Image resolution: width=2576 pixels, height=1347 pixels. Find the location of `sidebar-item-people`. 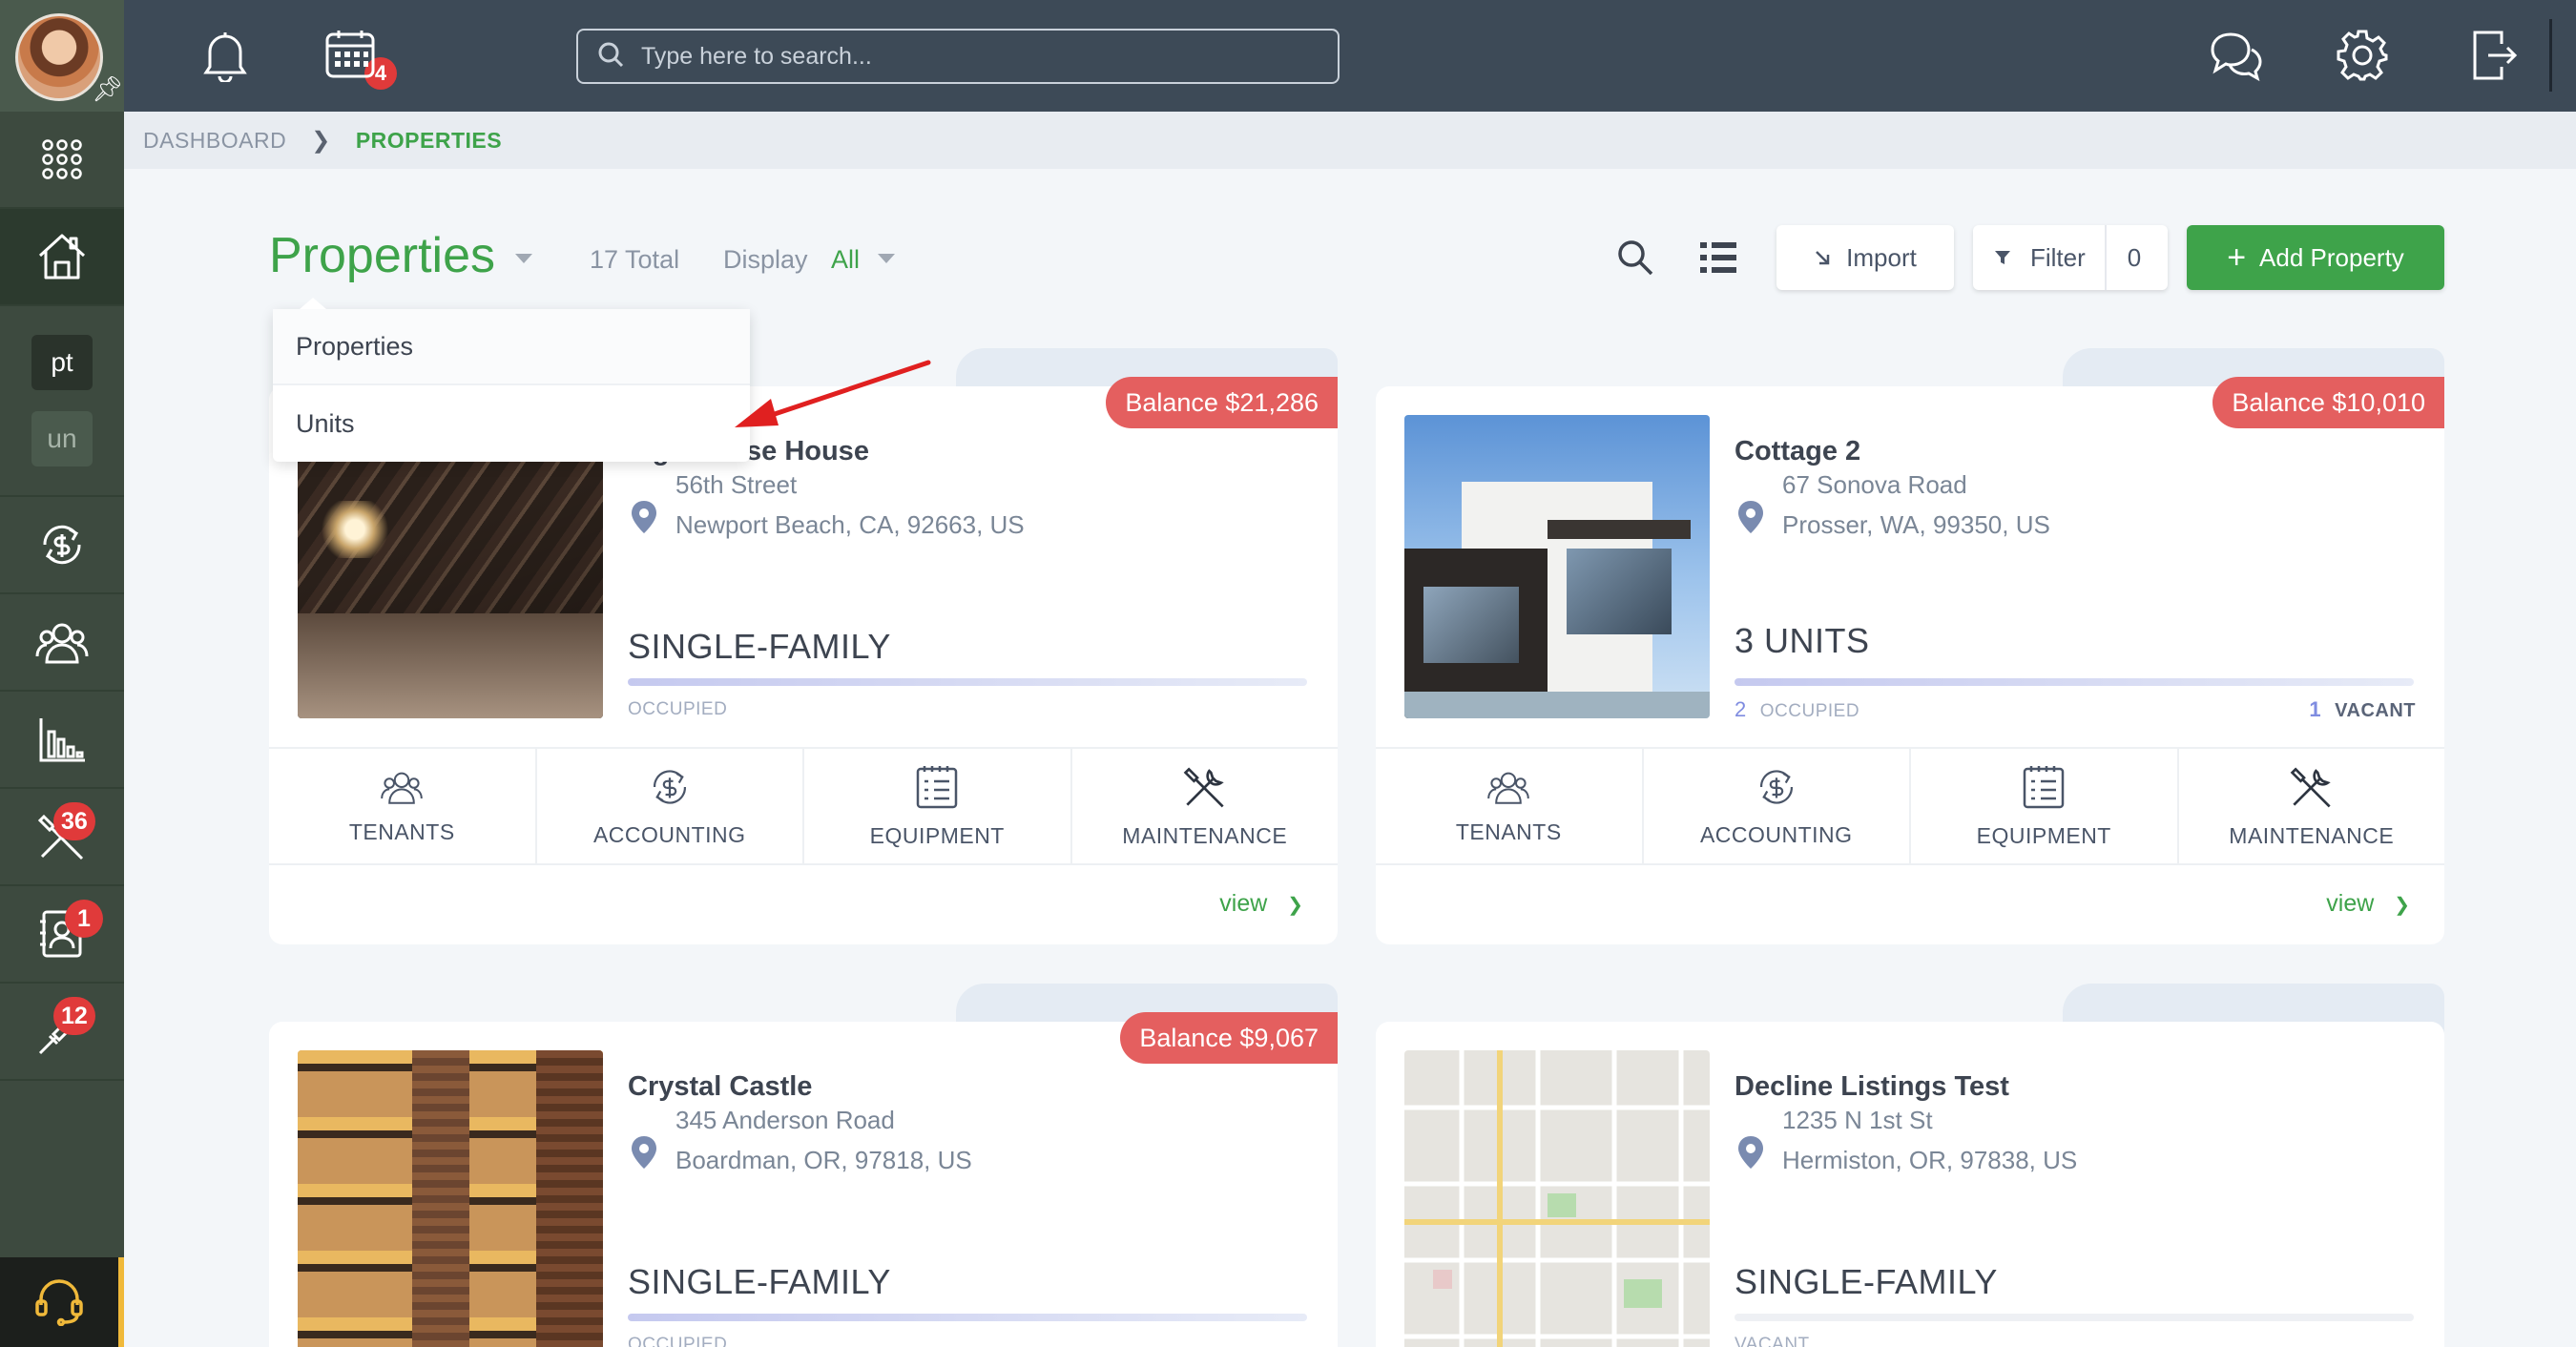

sidebar-item-people is located at coordinates (62, 643).